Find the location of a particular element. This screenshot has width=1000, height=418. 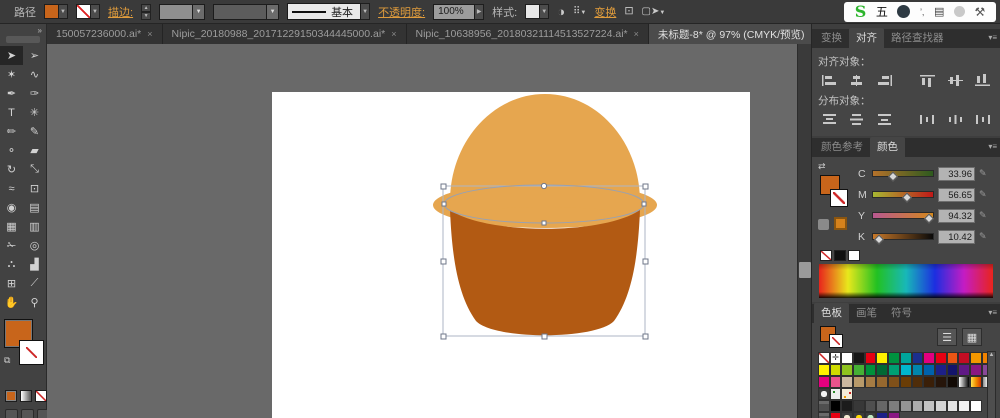

swatches-tab-画笔: 画笔 is located at coordinates (866, 313).